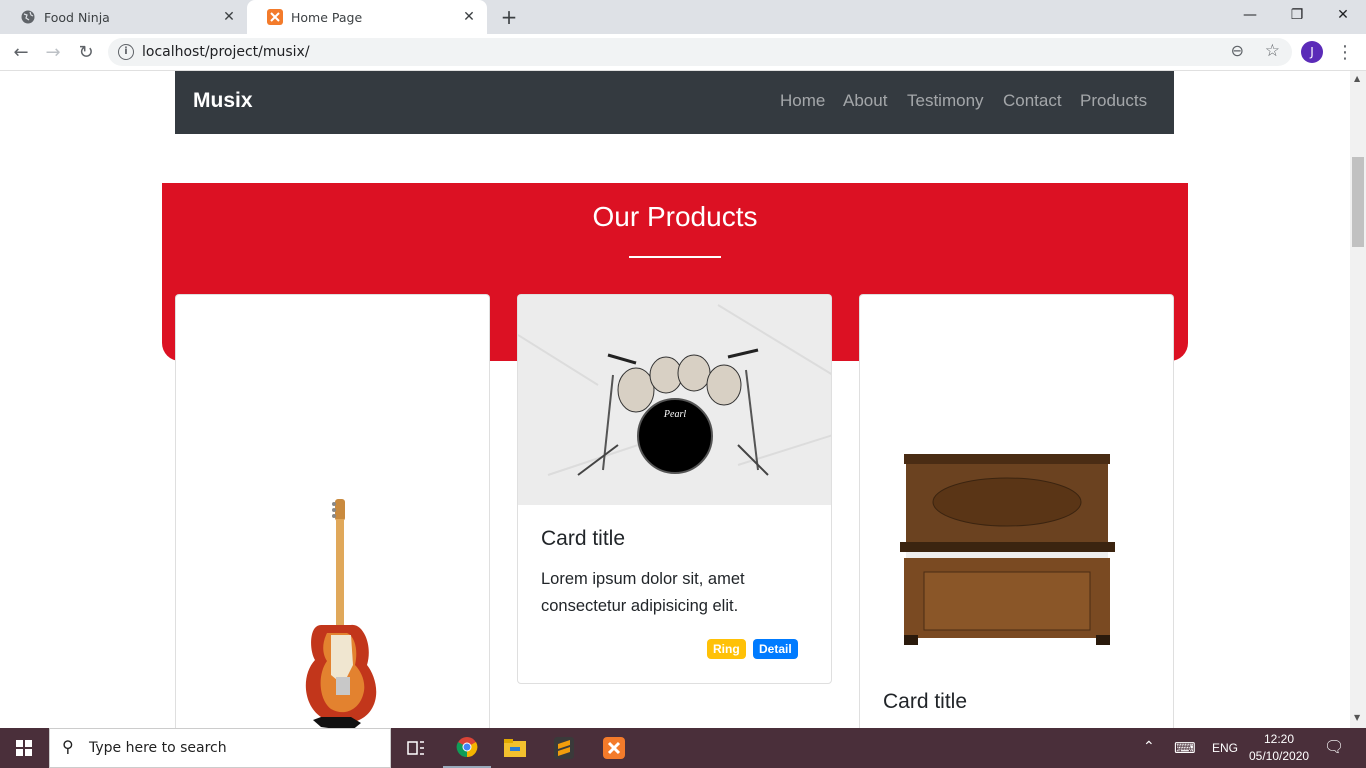 The height and width of the screenshot is (768, 1366). Describe the element at coordinates (1297, 15) in the screenshot. I see `restore-icon: ❐` at that location.